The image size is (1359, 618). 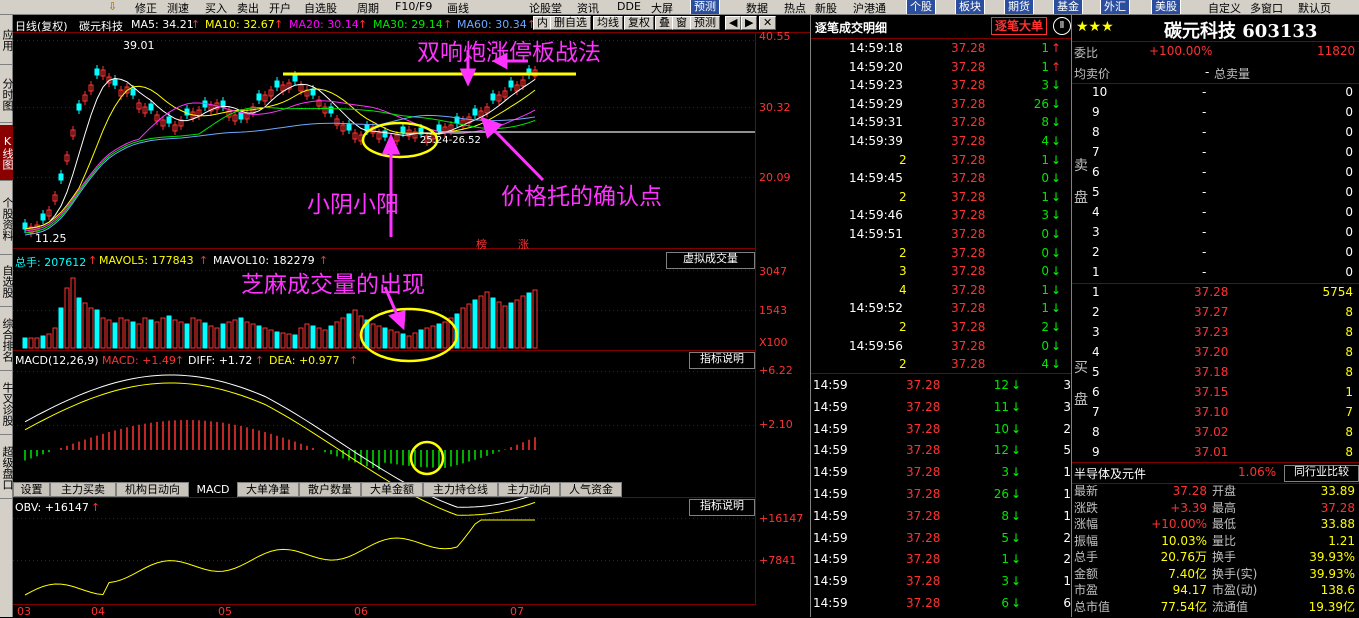 I want to click on menu-item-period: 周期, so click(x=368, y=7).